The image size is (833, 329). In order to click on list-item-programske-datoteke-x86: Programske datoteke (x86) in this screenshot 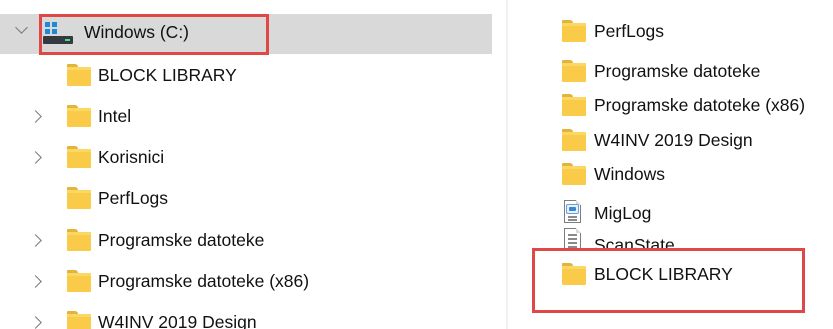, I will do `click(670, 106)`.